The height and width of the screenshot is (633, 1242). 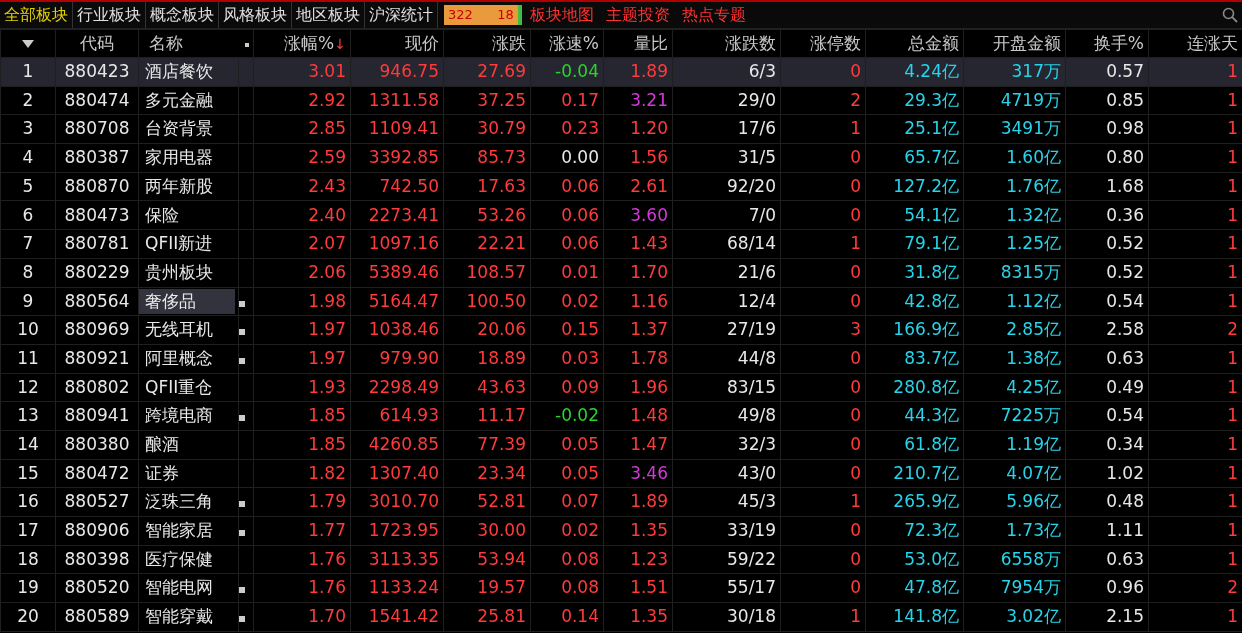 I want to click on table-cell: 880870, so click(x=97, y=186).